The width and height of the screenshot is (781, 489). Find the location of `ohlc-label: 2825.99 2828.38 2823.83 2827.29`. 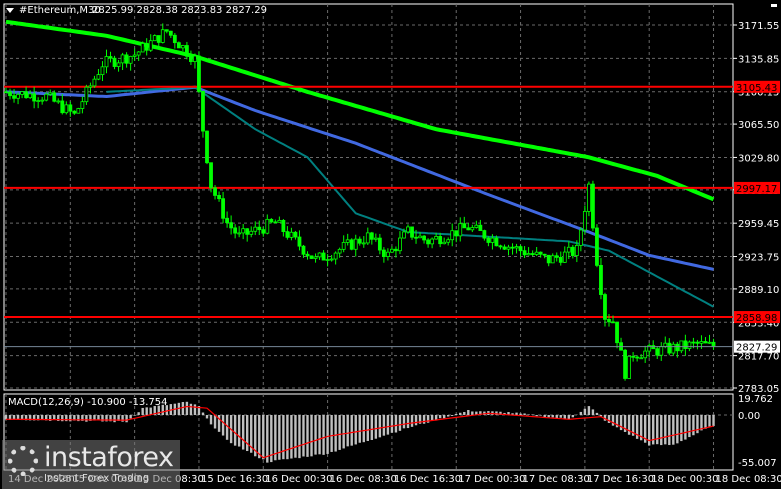

ohlc-label: 2825.99 2828.38 2823.83 2827.29 is located at coordinates (179, 10).